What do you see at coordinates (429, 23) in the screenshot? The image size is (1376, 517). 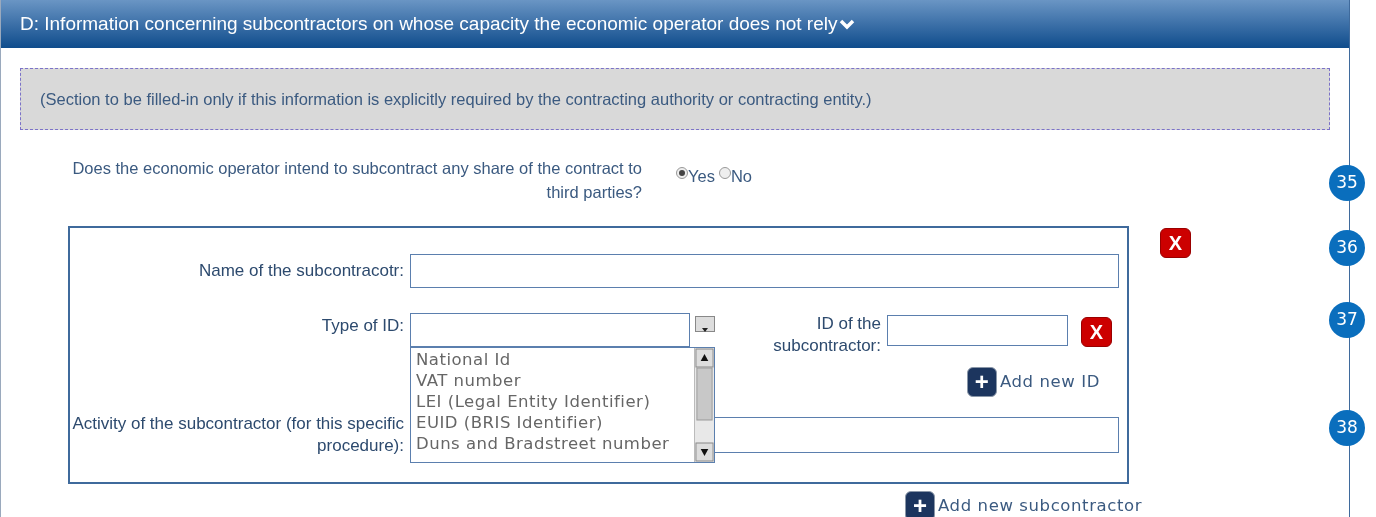 I see `section-title: D: Information concerning subcontractors on whose capacity the economic operator does not rely` at bounding box center [429, 23].